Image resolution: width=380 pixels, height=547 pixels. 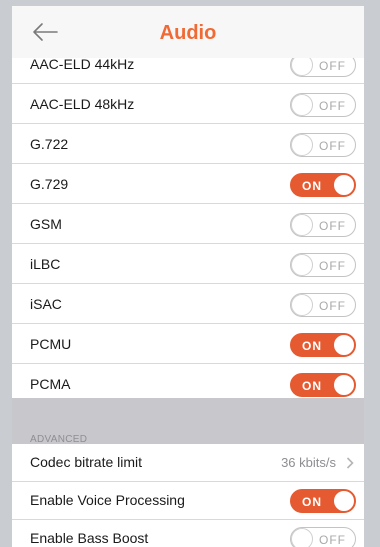 I want to click on codec-toggle-g722: OFF, so click(x=323, y=145).